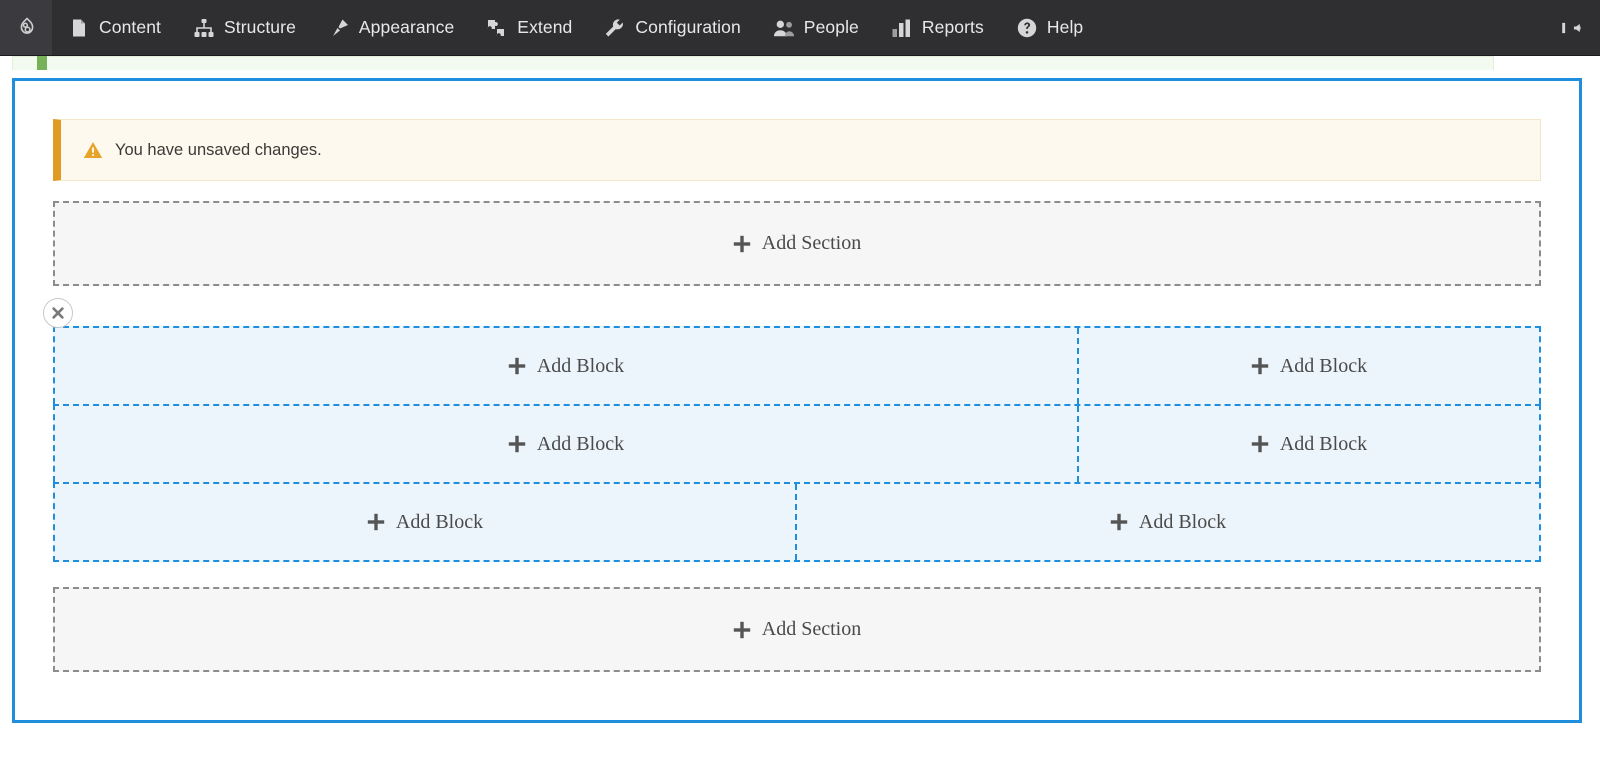 This screenshot has width=1600, height=784. I want to click on remove-section-button, so click(58, 313).